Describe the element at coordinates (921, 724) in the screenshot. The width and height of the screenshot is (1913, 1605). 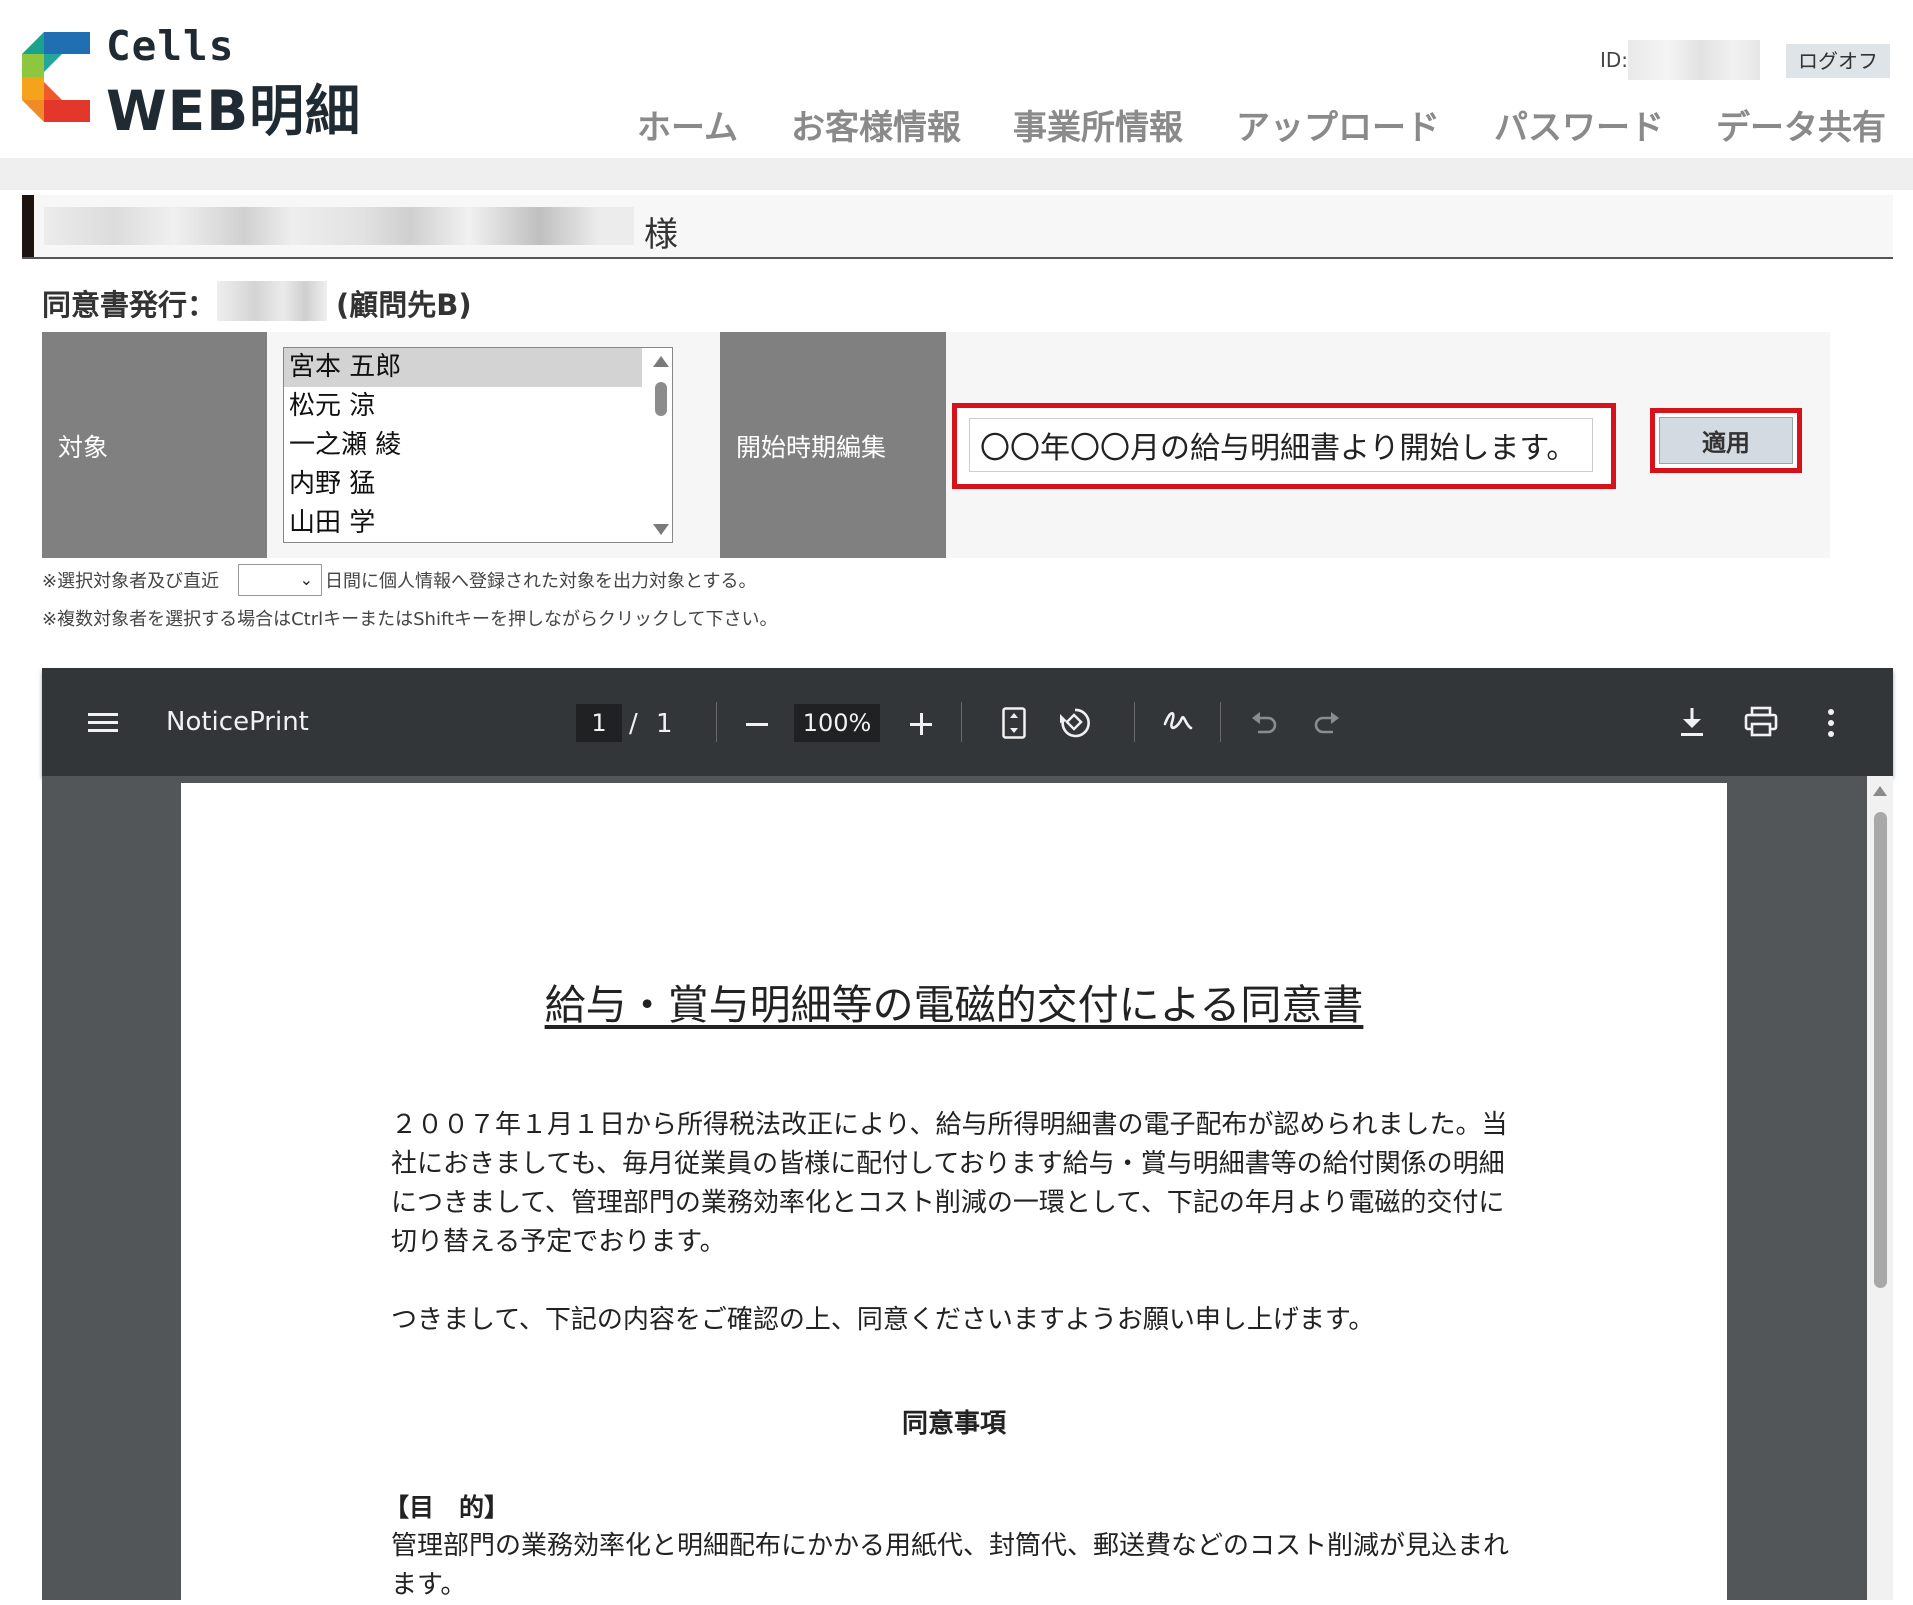
I see `zoom-in-icon` at that location.